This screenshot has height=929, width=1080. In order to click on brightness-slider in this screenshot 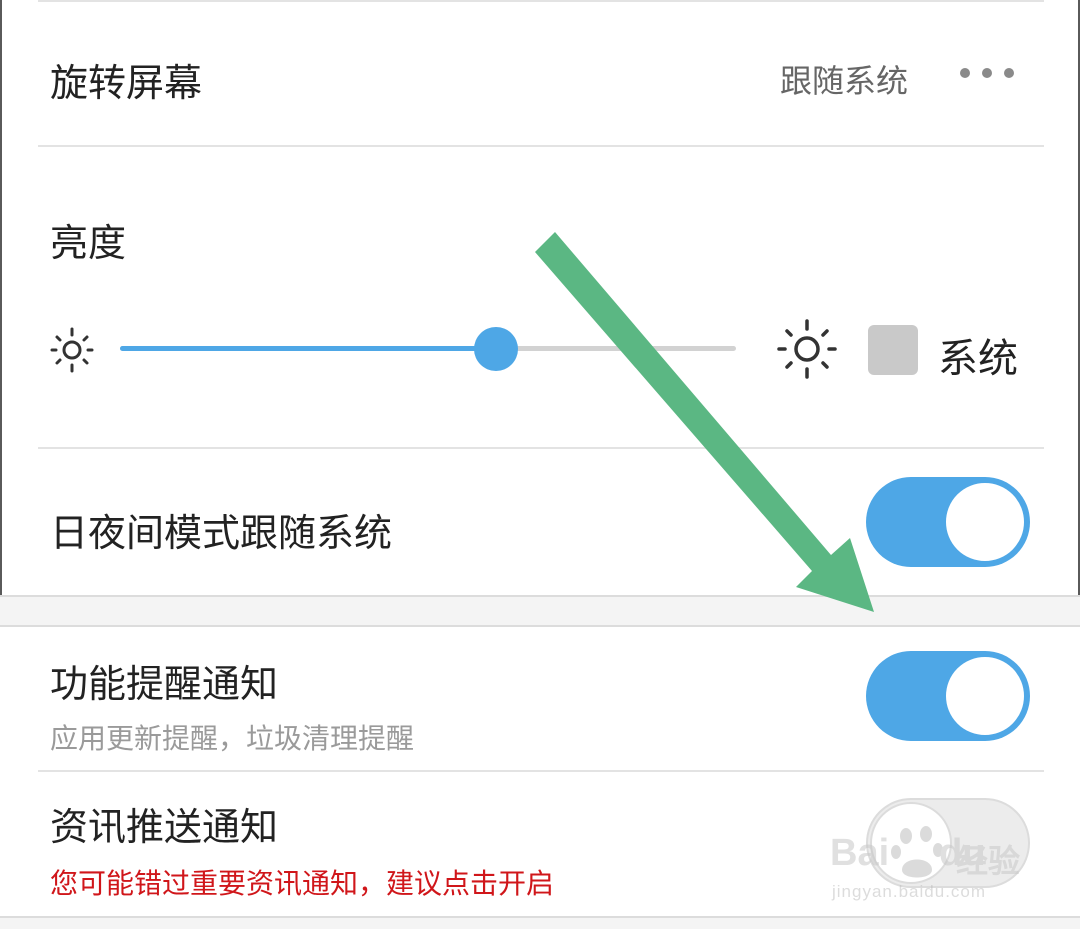, I will do `click(428, 349)`.